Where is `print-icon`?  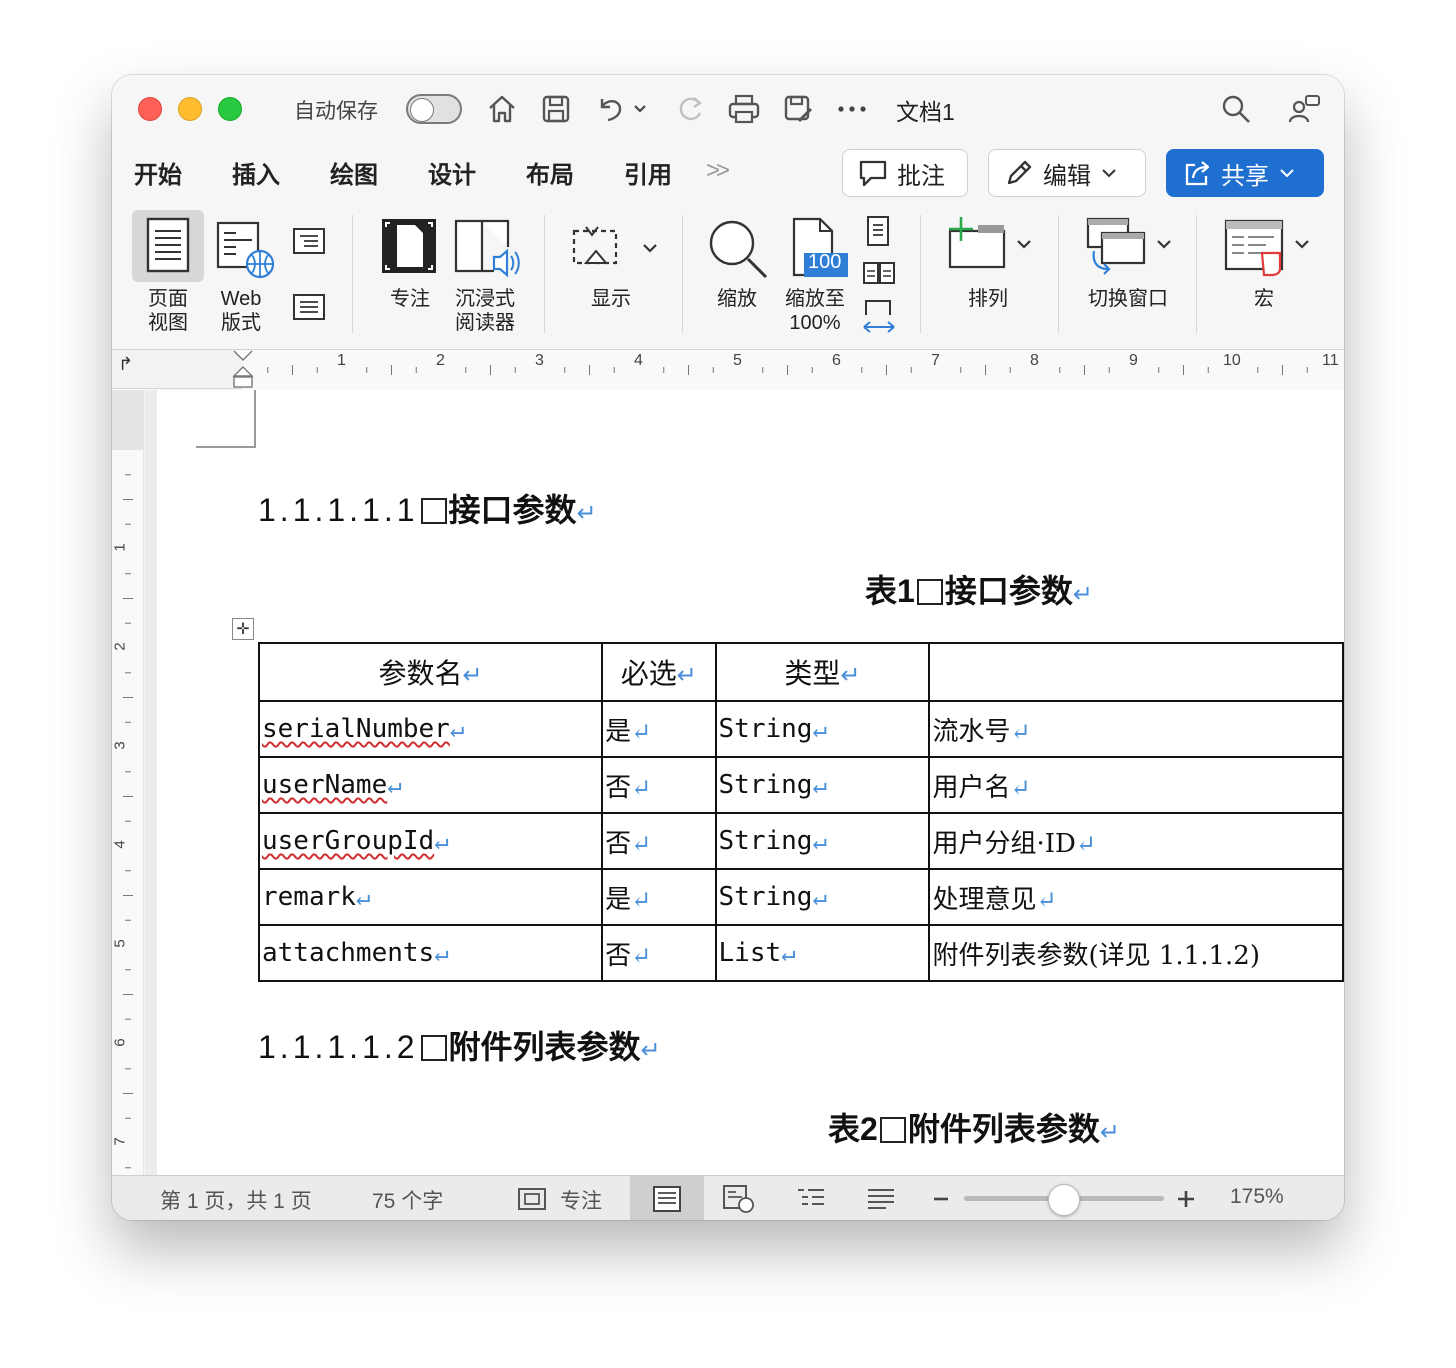 print-icon is located at coordinates (744, 109).